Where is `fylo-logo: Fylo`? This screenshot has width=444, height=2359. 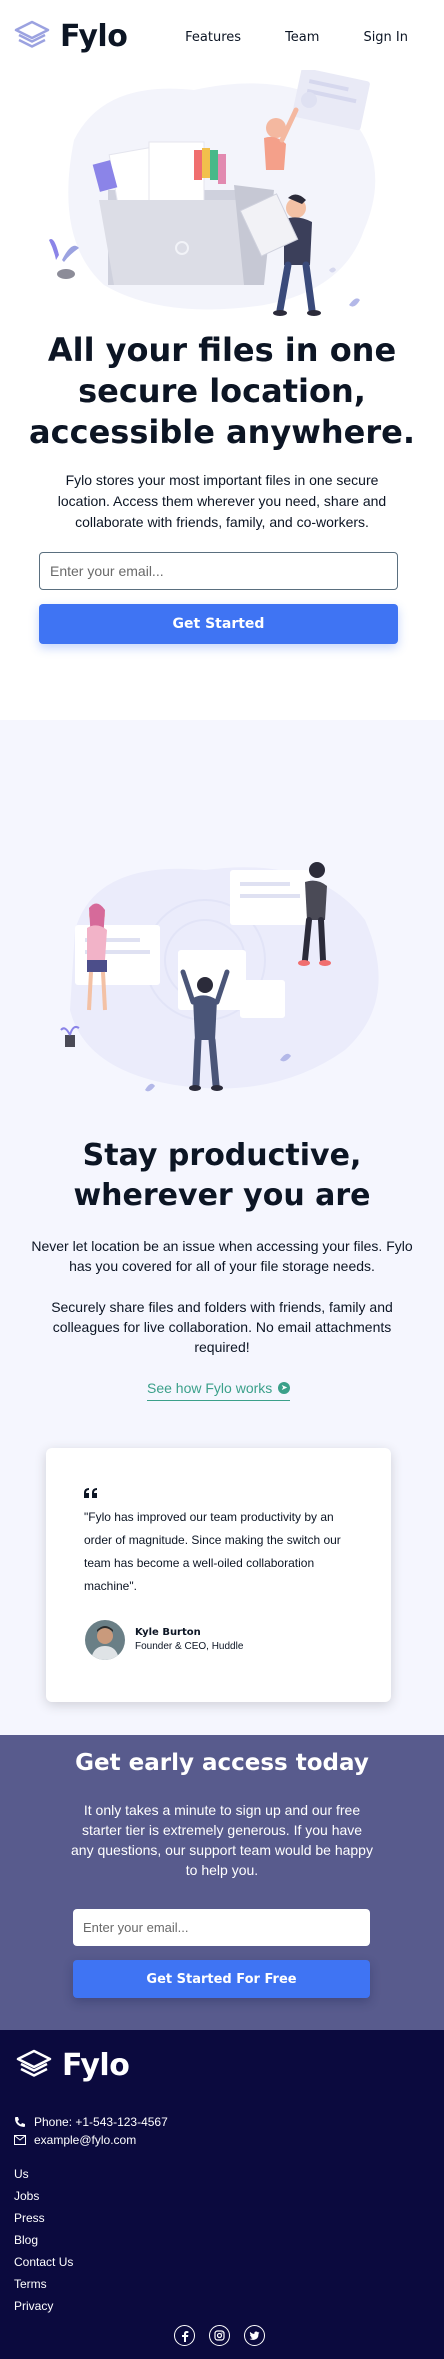
fylo-logo: Fylo is located at coordinates (70, 36).